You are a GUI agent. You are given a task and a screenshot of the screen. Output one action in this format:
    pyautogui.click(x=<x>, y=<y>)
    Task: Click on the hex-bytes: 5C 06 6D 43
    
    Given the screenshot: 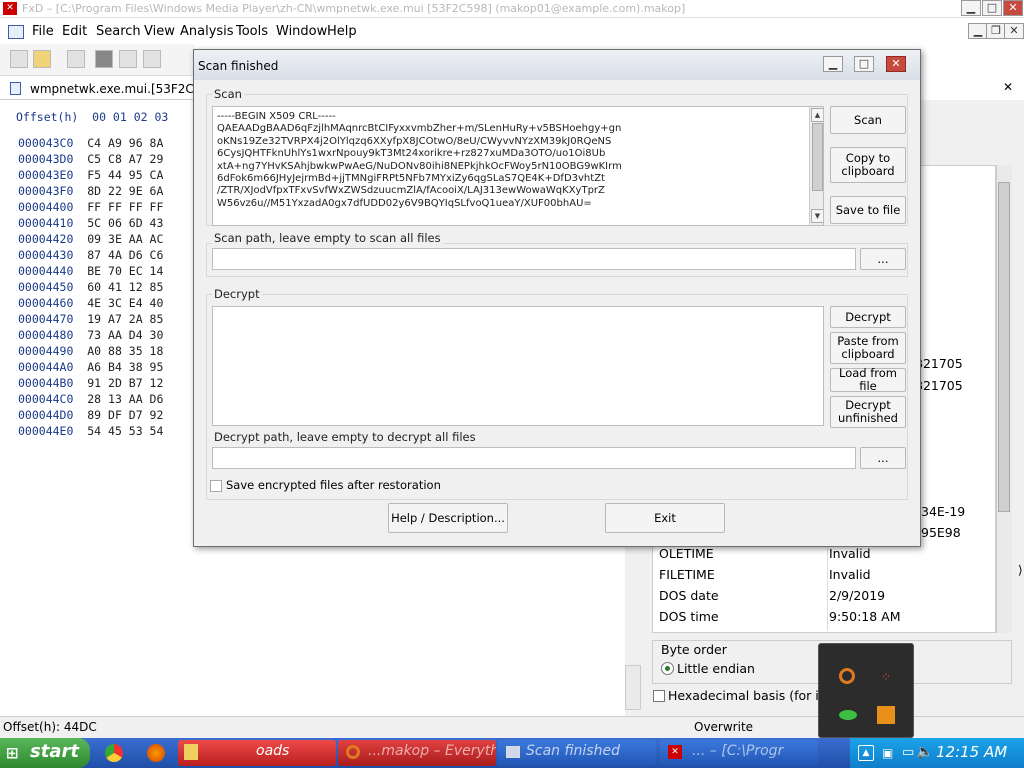 What is the action you would take?
    pyautogui.click(x=125, y=223)
    